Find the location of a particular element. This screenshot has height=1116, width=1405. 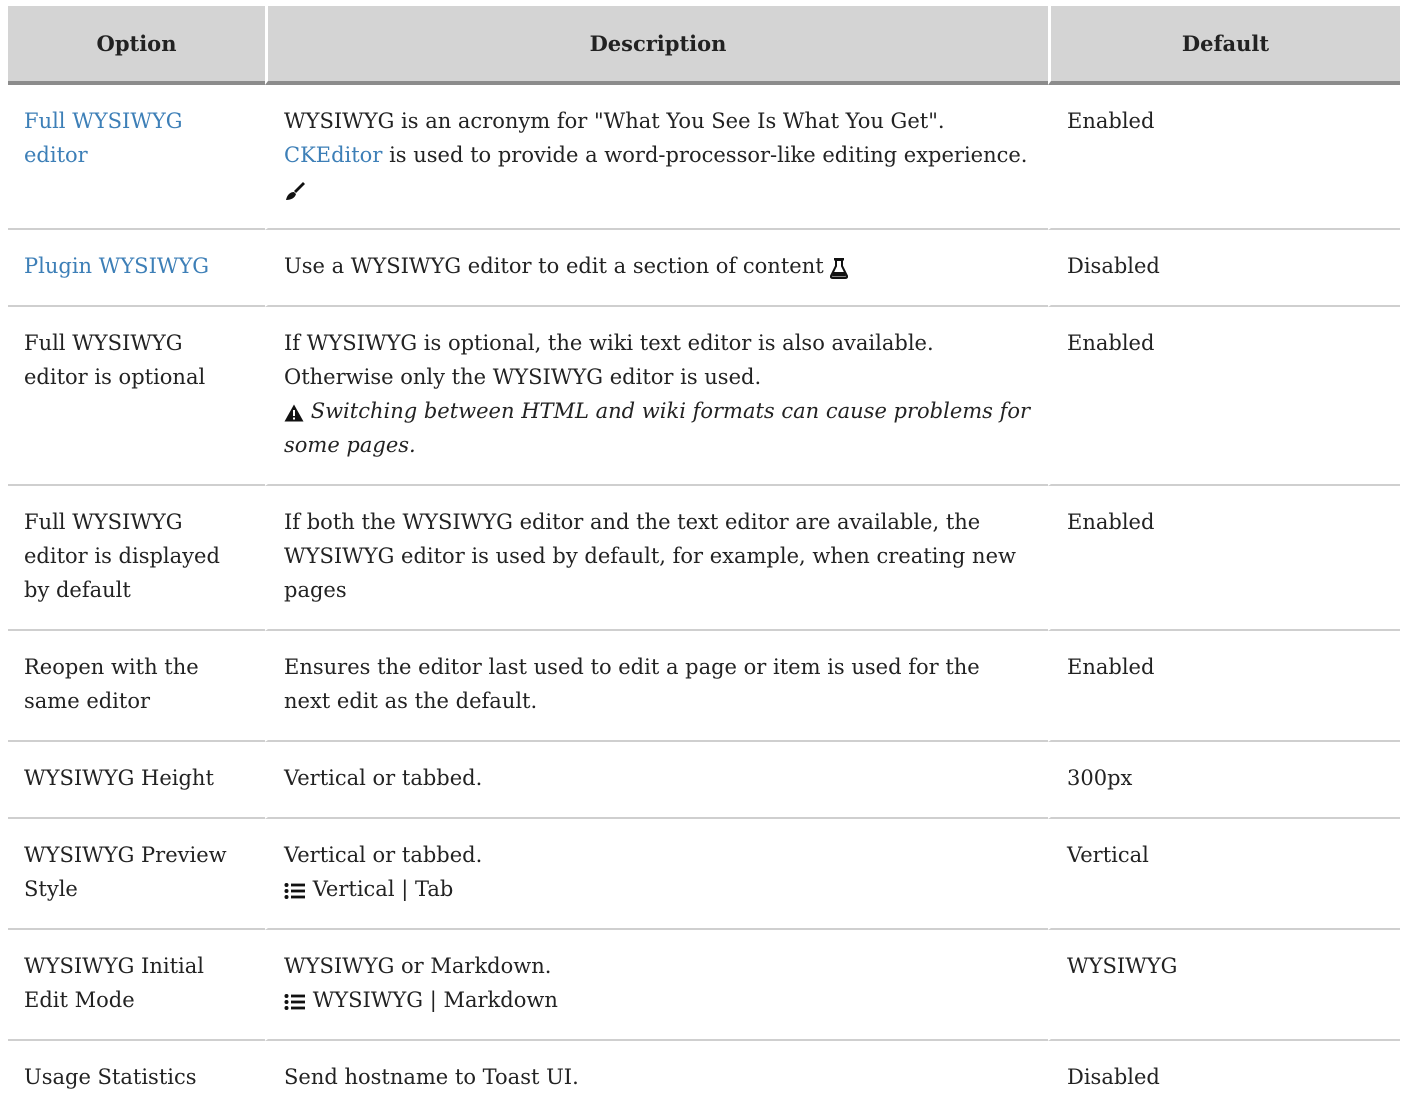

default-cell: 300px is located at coordinates (1224, 780).